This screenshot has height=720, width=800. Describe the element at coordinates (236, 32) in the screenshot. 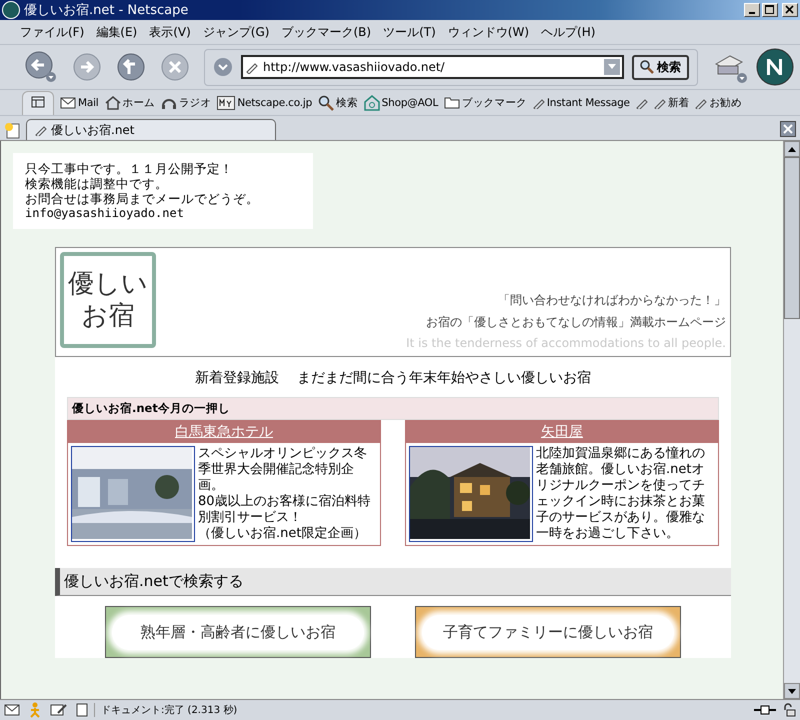

I see `menu-item: ジャンプ(G)` at that location.